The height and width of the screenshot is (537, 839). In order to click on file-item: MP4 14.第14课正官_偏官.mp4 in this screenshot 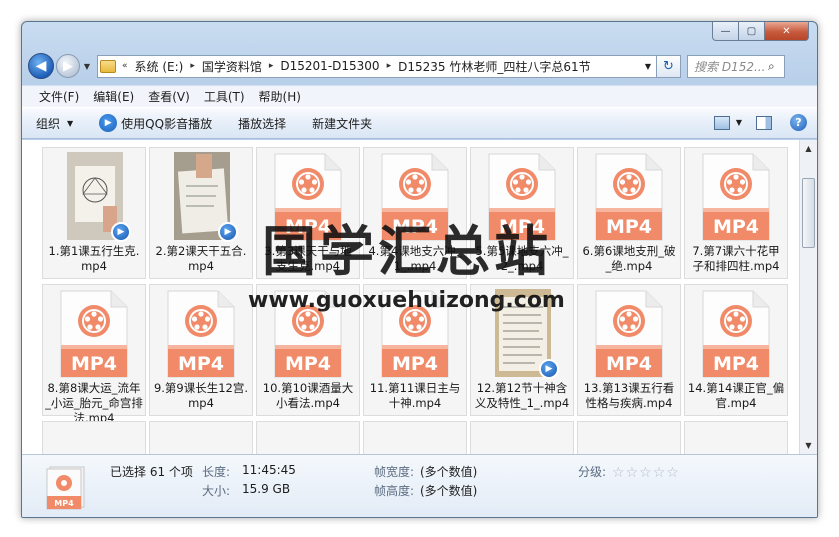, I will do `click(736, 350)`.